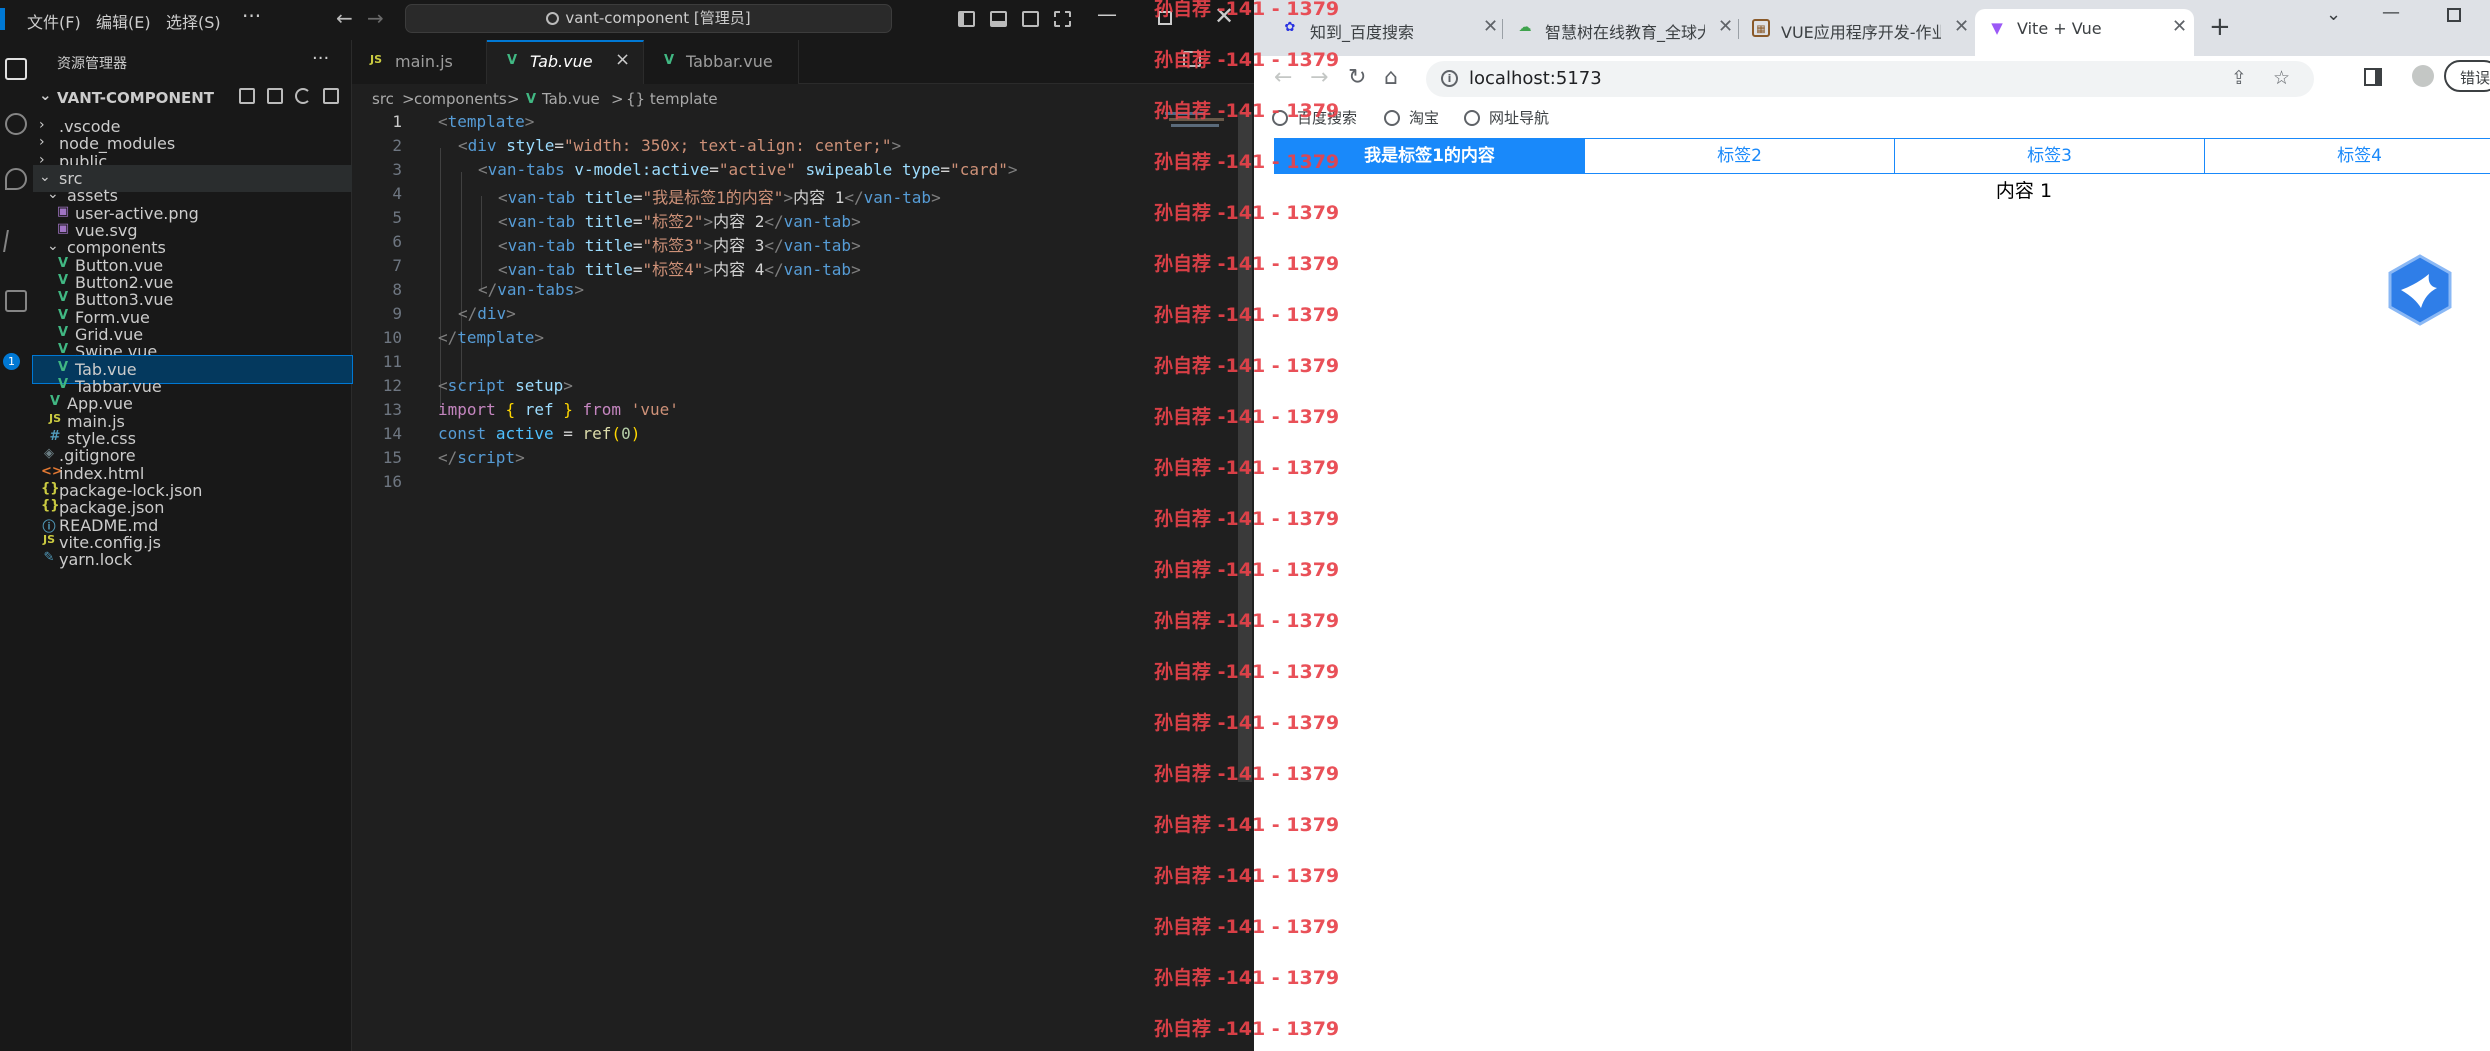  Describe the element at coordinates (1625, 32) in the screenshot. I see `browser-tab-label: 智慧树在线教育_全球大` at that location.